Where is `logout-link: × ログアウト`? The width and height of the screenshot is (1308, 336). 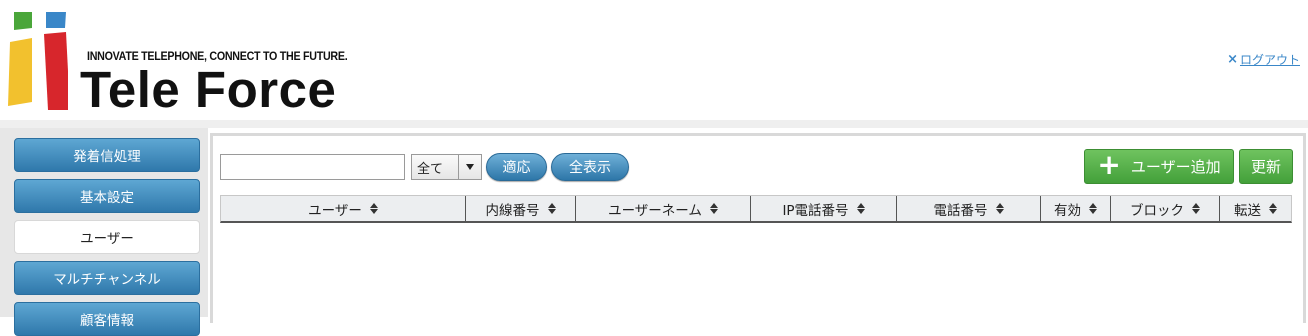
logout-link: × ログアウト is located at coordinates (1263, 59).